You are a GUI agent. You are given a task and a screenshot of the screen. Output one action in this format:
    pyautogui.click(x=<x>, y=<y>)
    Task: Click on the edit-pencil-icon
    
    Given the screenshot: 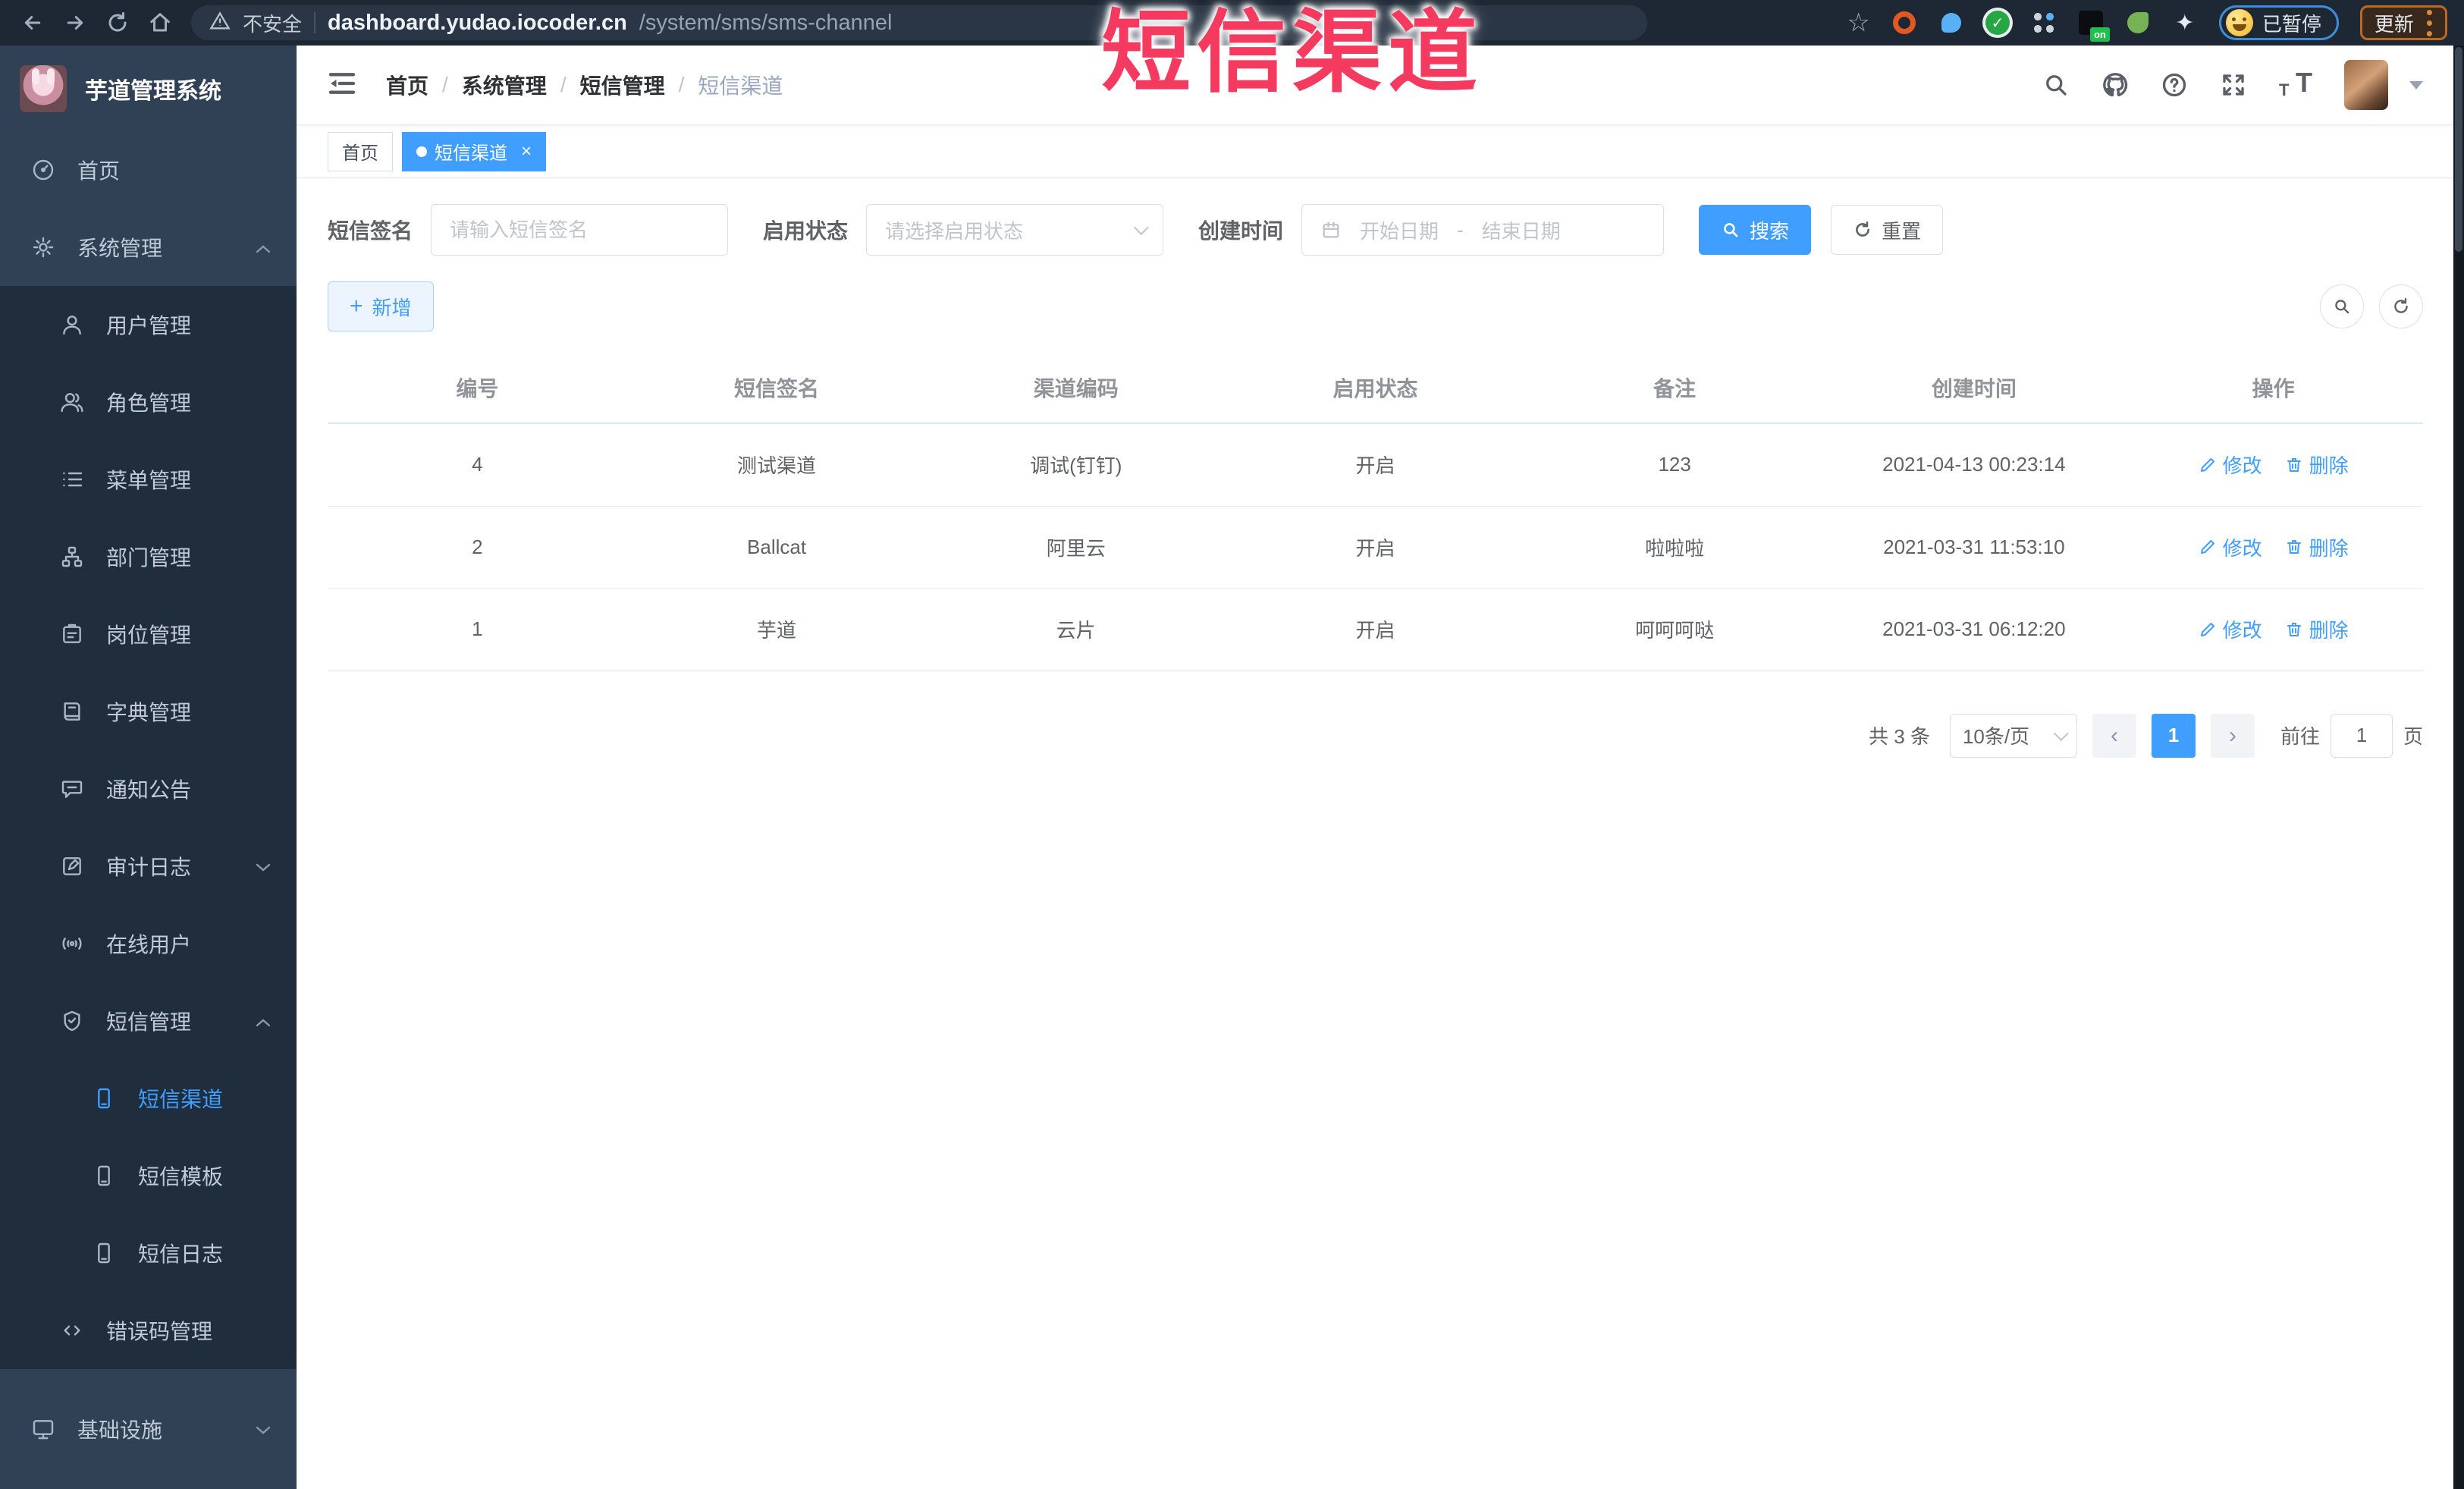 What is the action you would take?
    pyautogui.click(x=2207, y=464)
    